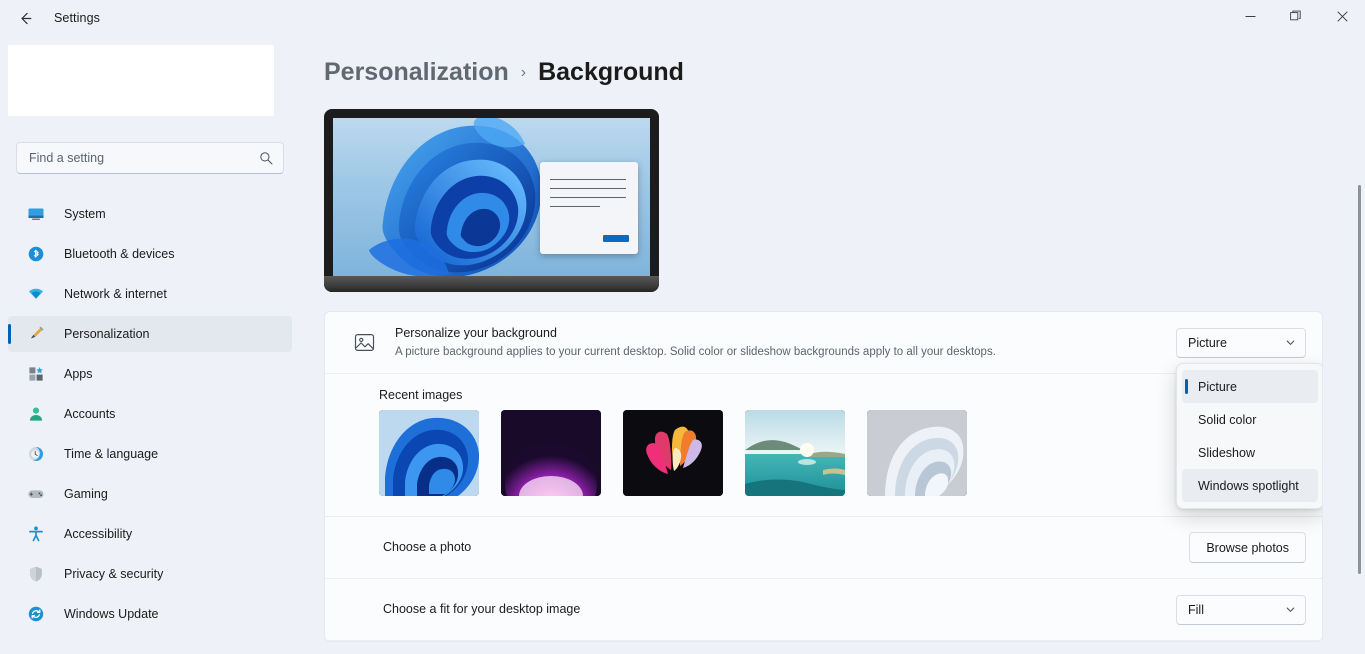  I want to click on sidebar-item-privacy-security: Privacy & security, so click(150, 574).